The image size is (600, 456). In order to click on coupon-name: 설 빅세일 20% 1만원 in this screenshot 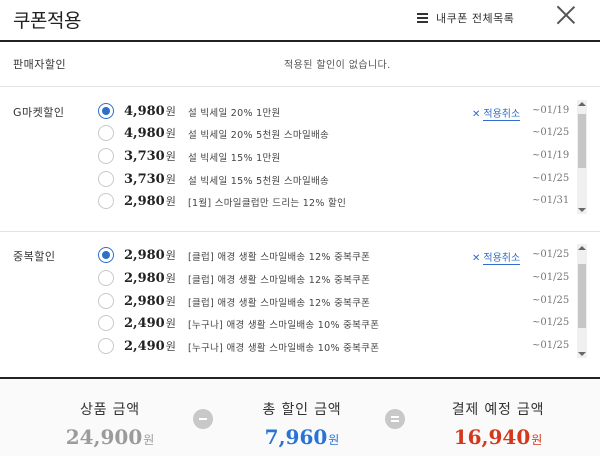, I will do `click(234, 113)`.